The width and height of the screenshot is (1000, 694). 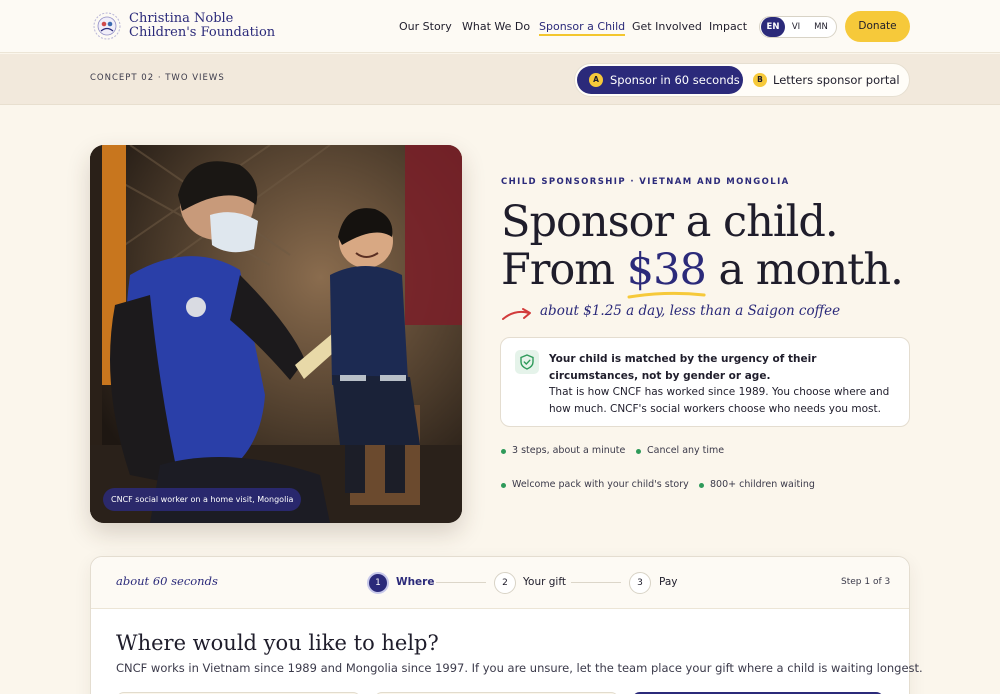 I want to click on view-a-button: A Sponsor in 60 seconds, so click(x=660, y=80).